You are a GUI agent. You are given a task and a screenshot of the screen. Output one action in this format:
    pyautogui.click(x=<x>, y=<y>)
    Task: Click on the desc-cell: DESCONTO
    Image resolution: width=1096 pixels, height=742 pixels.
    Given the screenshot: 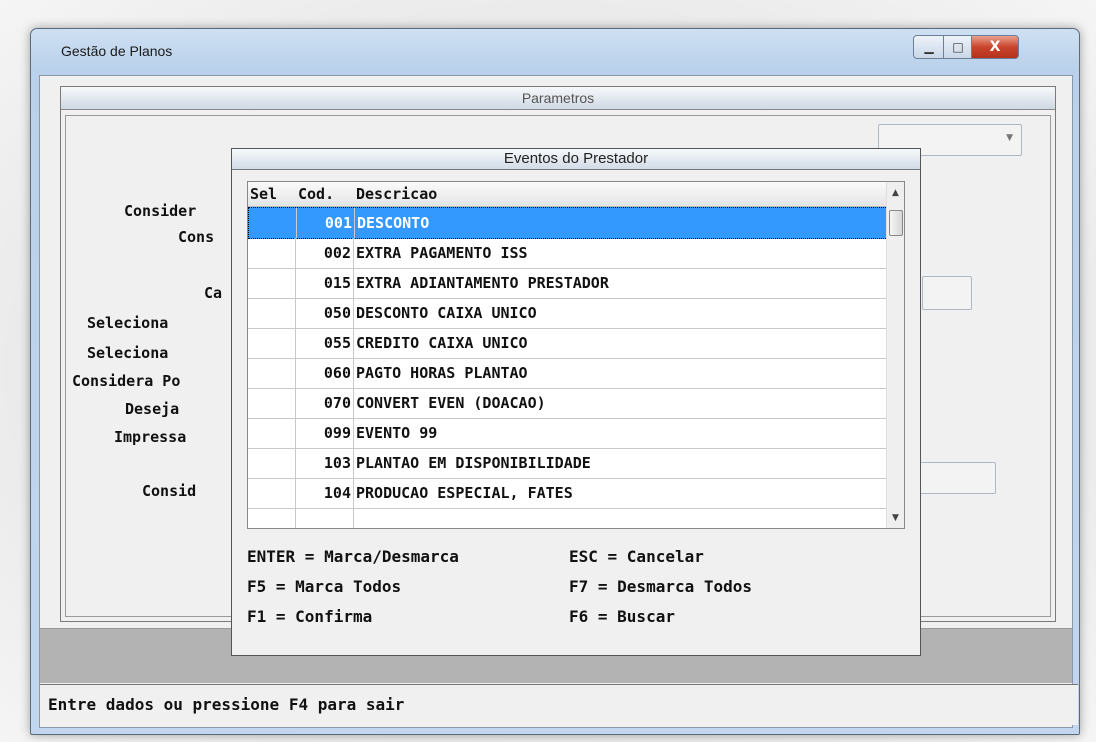 What is the action you would take?
    pyautogui.click(x=393, y=223)
    